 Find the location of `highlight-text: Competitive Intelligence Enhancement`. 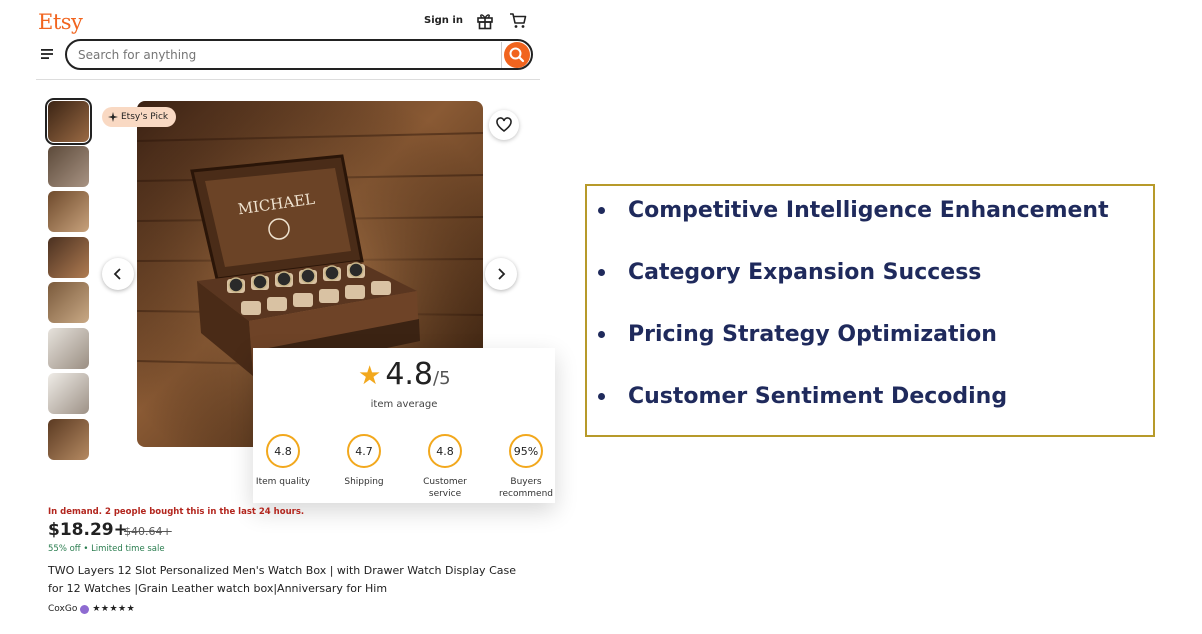

highlight-text: Competitive Intelligence Enhancement is located at coordinates (868, 210).